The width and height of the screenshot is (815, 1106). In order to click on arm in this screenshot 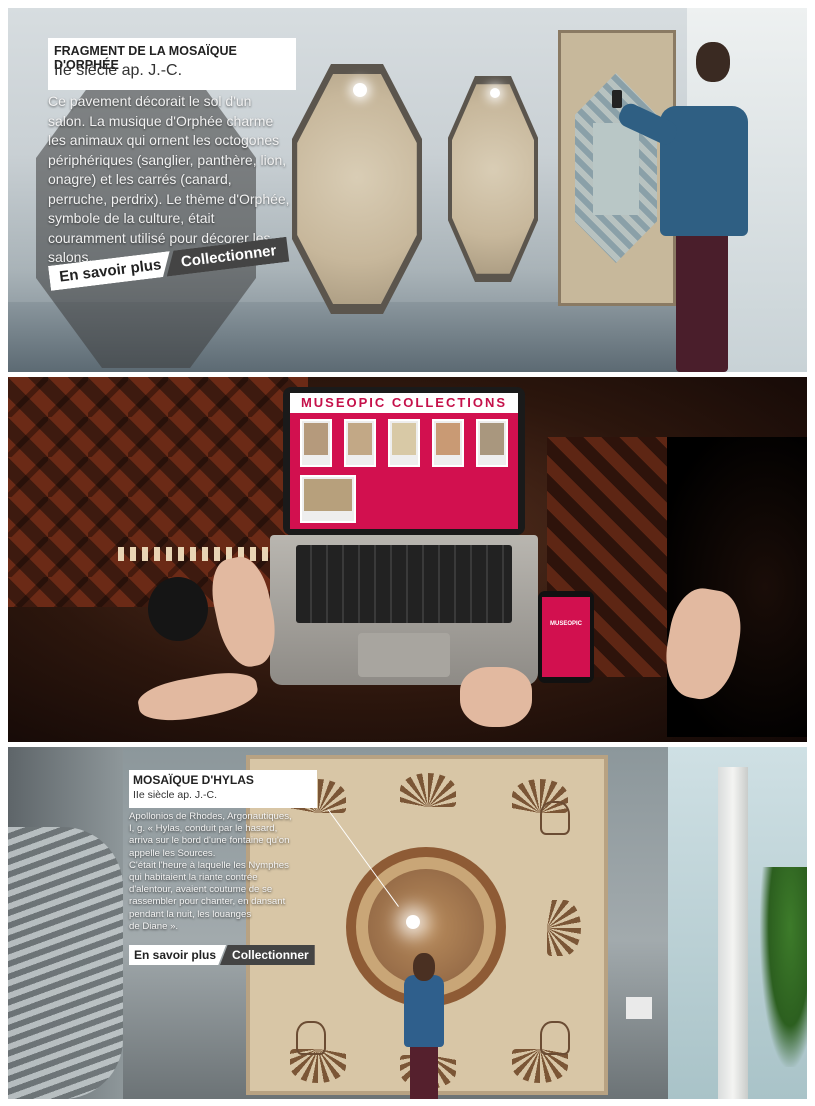, I will do `click(198, 697)`.